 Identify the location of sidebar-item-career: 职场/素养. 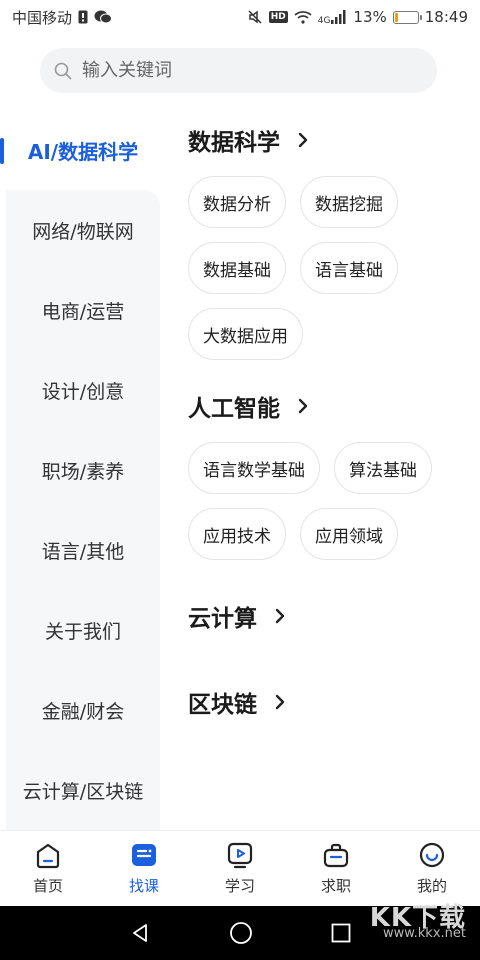
(83, 470).